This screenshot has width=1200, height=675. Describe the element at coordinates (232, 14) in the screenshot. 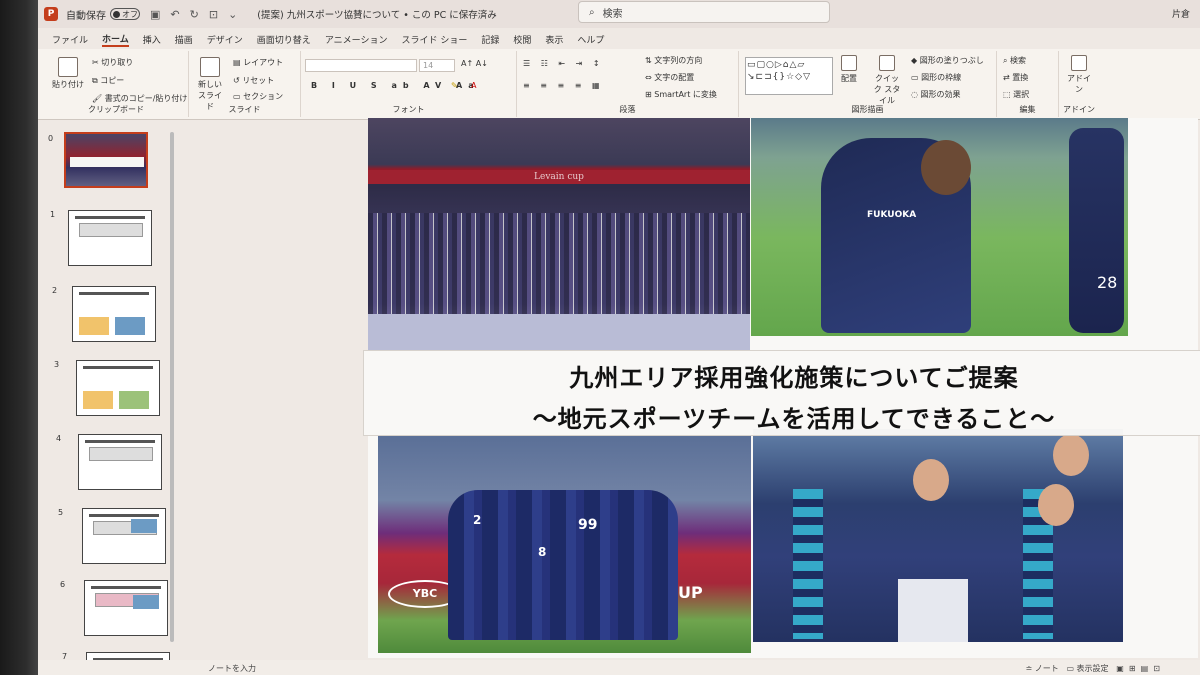

I see `customize-quick-access-icon: ⌄` at that location.